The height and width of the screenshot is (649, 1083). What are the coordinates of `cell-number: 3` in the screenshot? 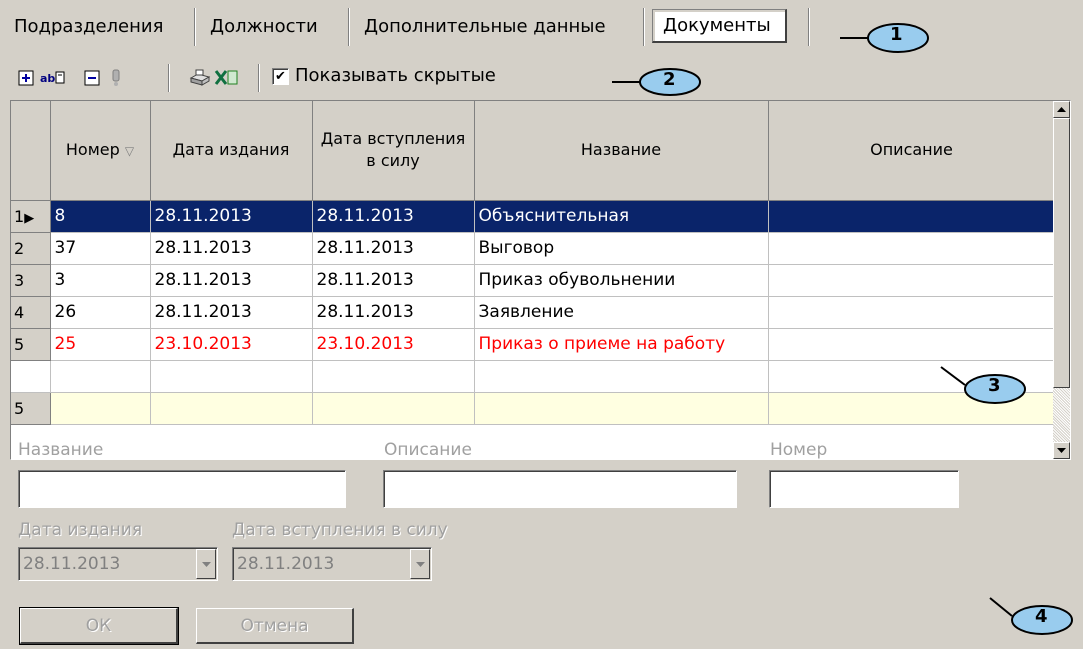 It's located at (100, 280).